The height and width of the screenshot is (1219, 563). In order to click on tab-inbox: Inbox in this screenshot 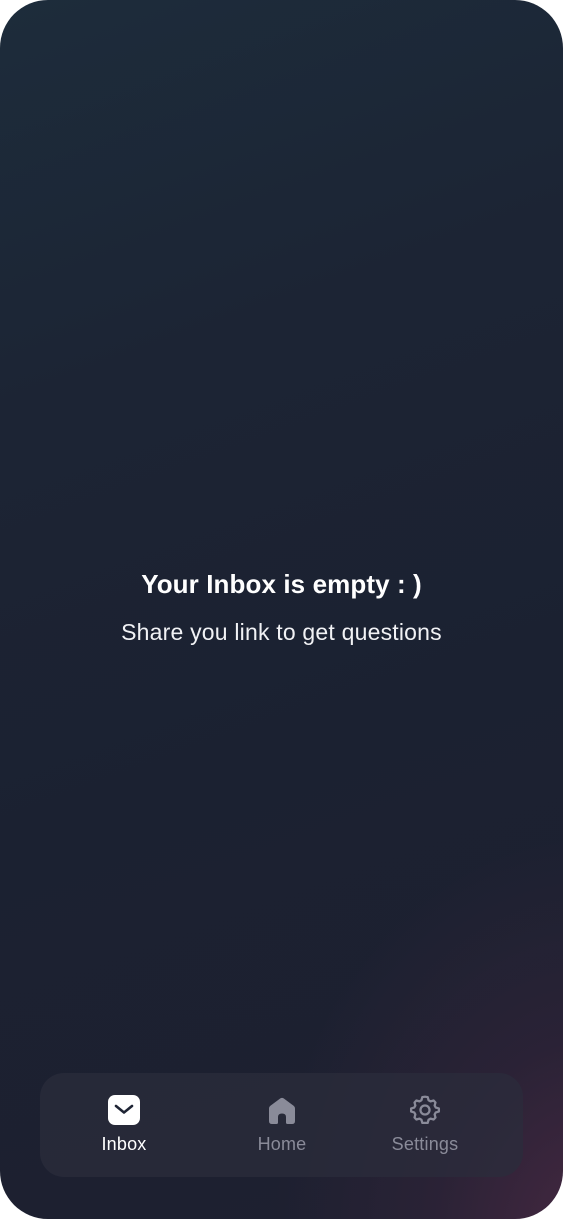, I will do `click(124, 1125)`.